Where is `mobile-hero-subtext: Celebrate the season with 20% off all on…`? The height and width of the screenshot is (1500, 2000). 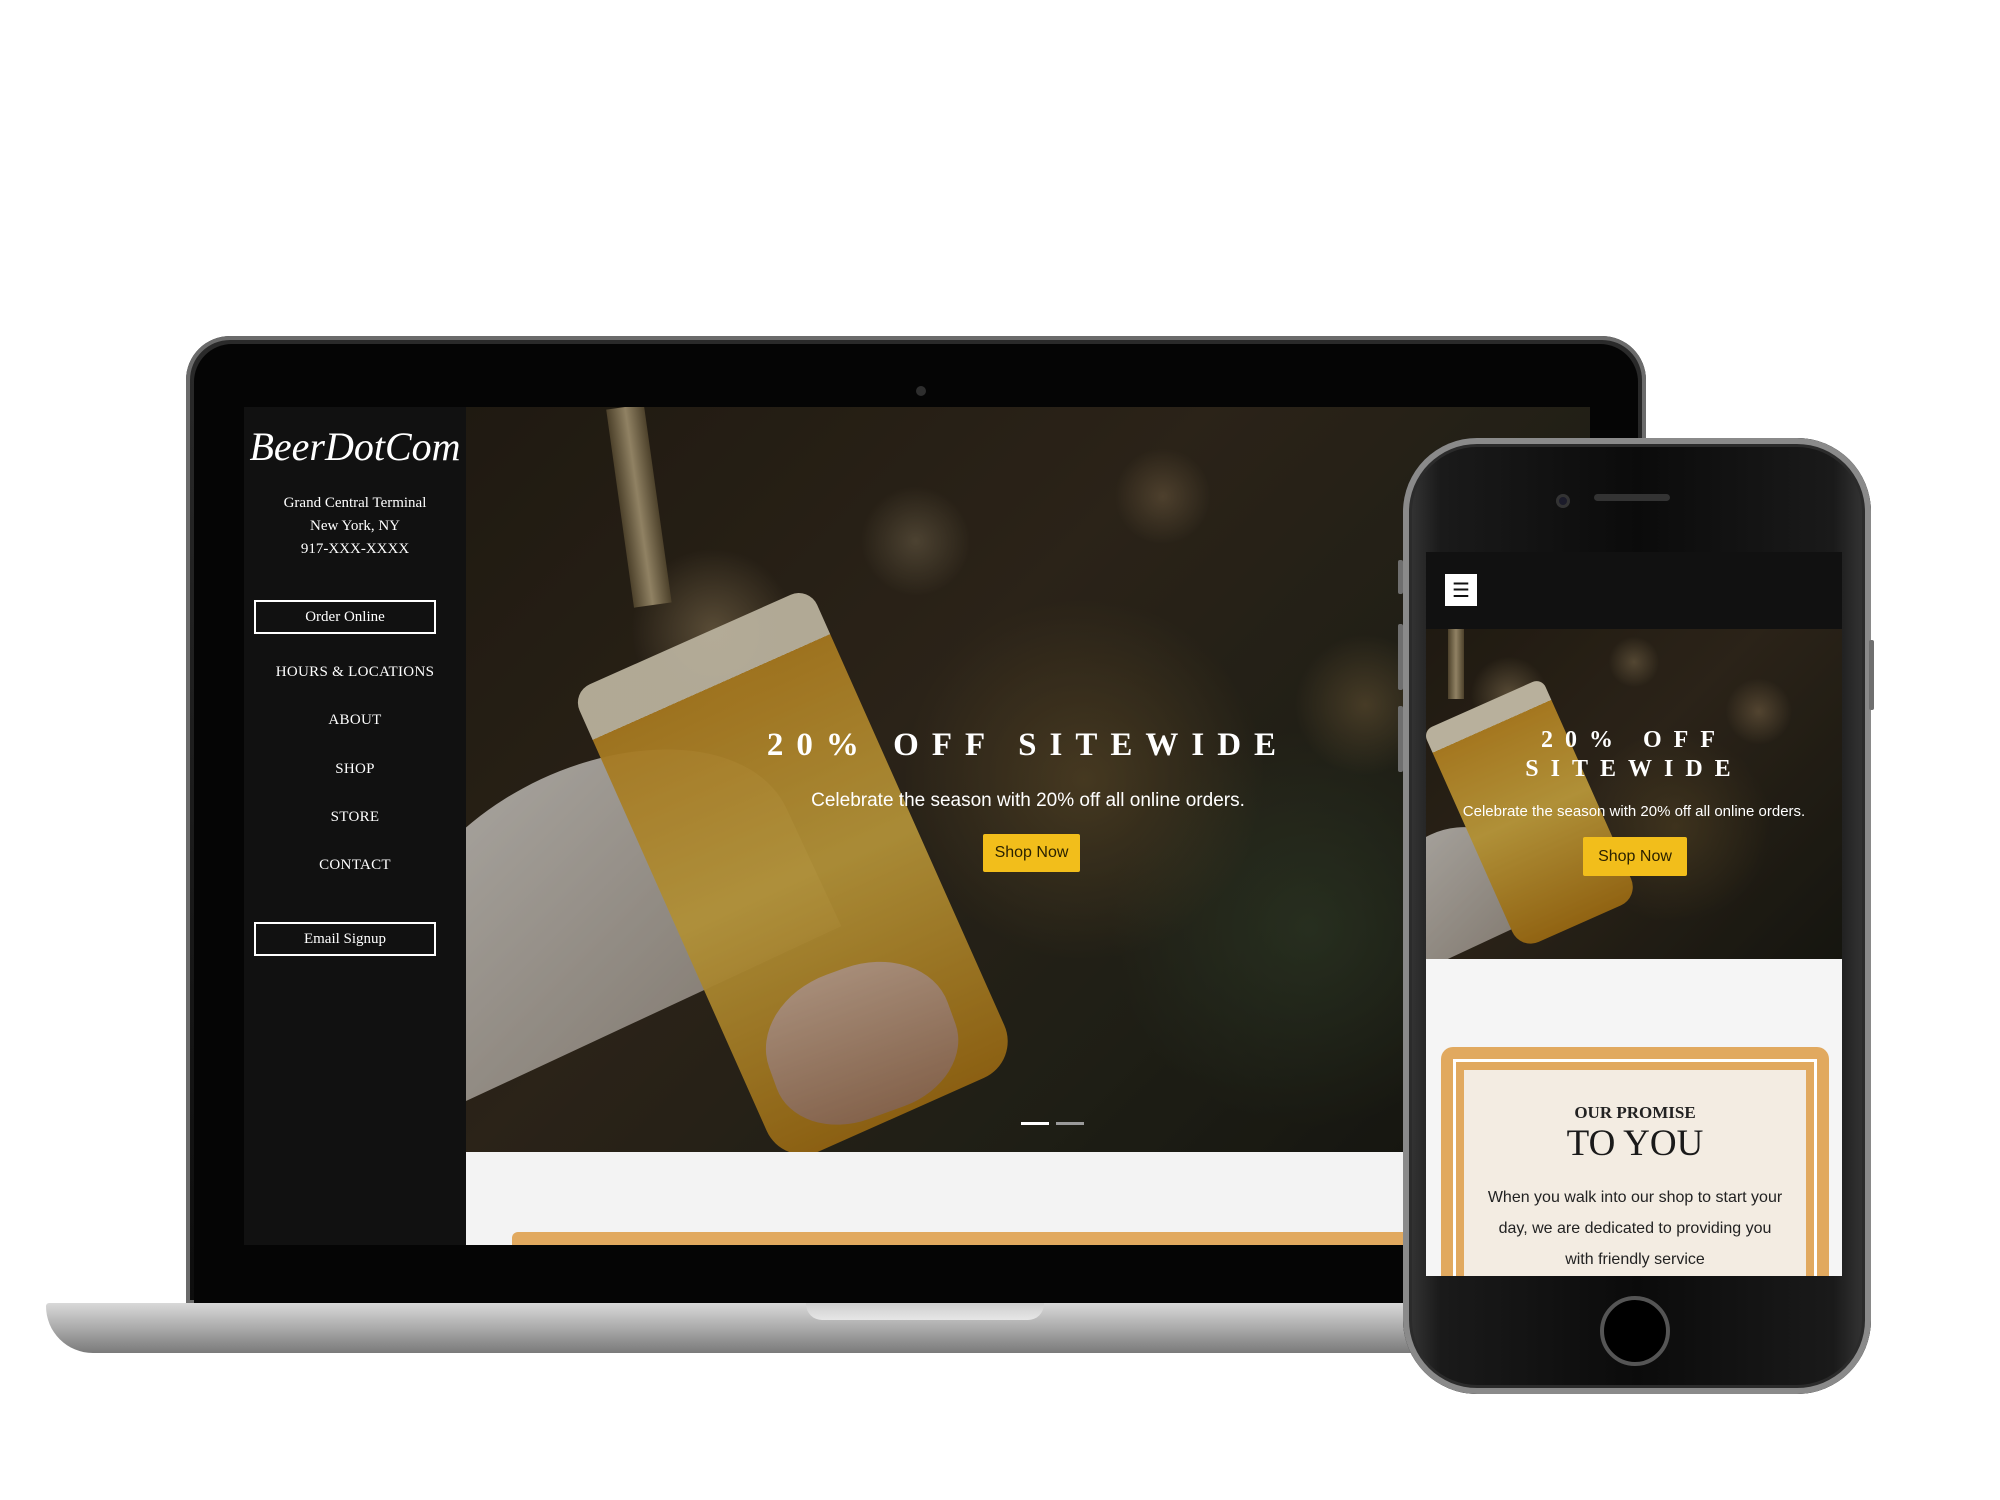 mobile-hero-subtext: Celebrate the season with 20% off all on… is located at coordinates (1634, 811).